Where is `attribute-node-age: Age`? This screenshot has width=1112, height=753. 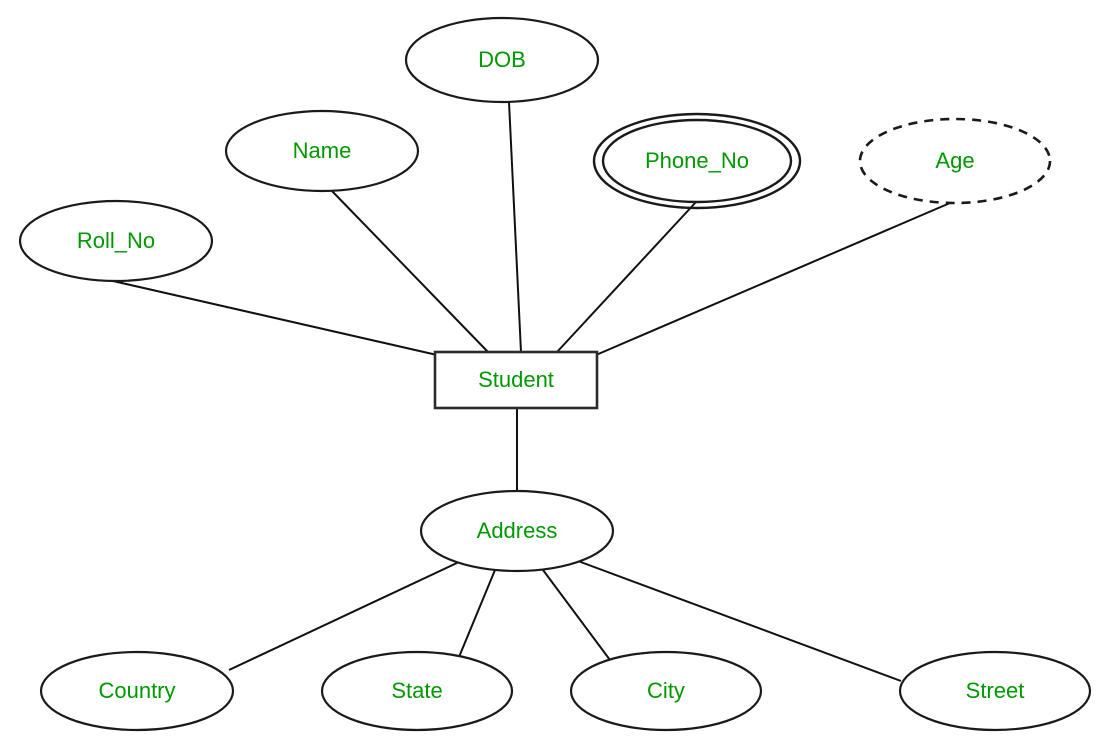
attribute-node-age: Age is located at coordinates (955, 161).